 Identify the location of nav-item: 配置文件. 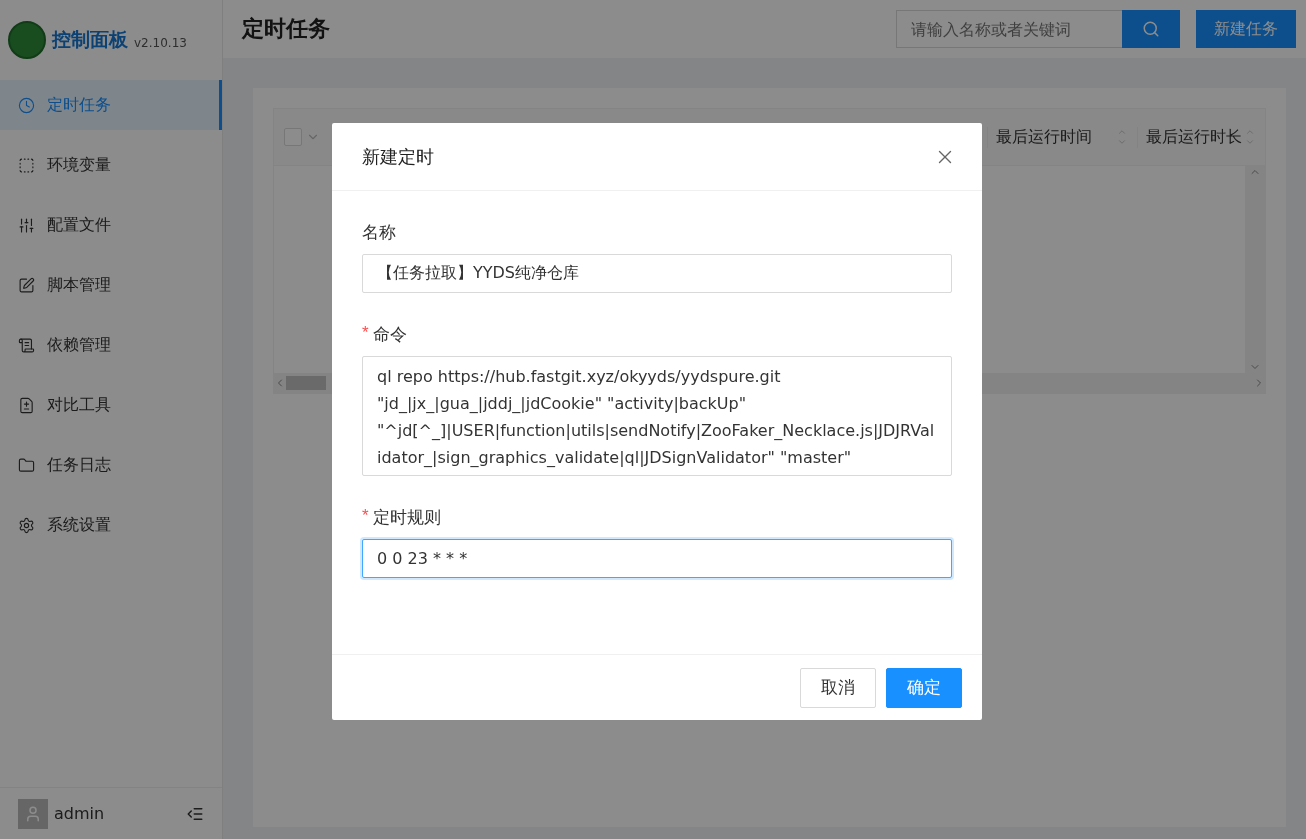
(111, 225).